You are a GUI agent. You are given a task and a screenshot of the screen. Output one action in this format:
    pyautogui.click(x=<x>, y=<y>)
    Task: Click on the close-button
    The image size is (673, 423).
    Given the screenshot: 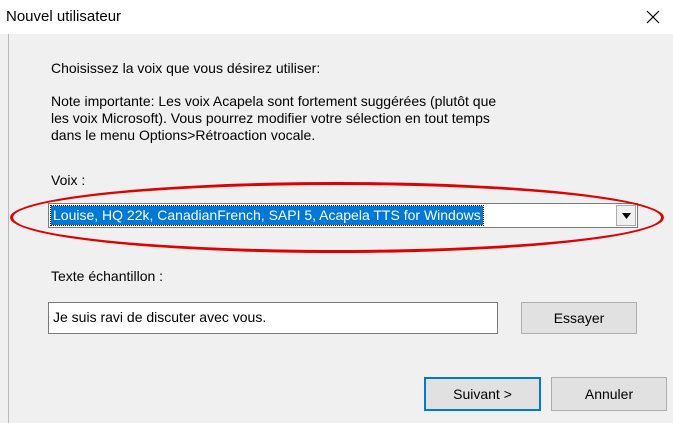 What is the action you would take?
    pyautogui.click(x=653, y=17)
    